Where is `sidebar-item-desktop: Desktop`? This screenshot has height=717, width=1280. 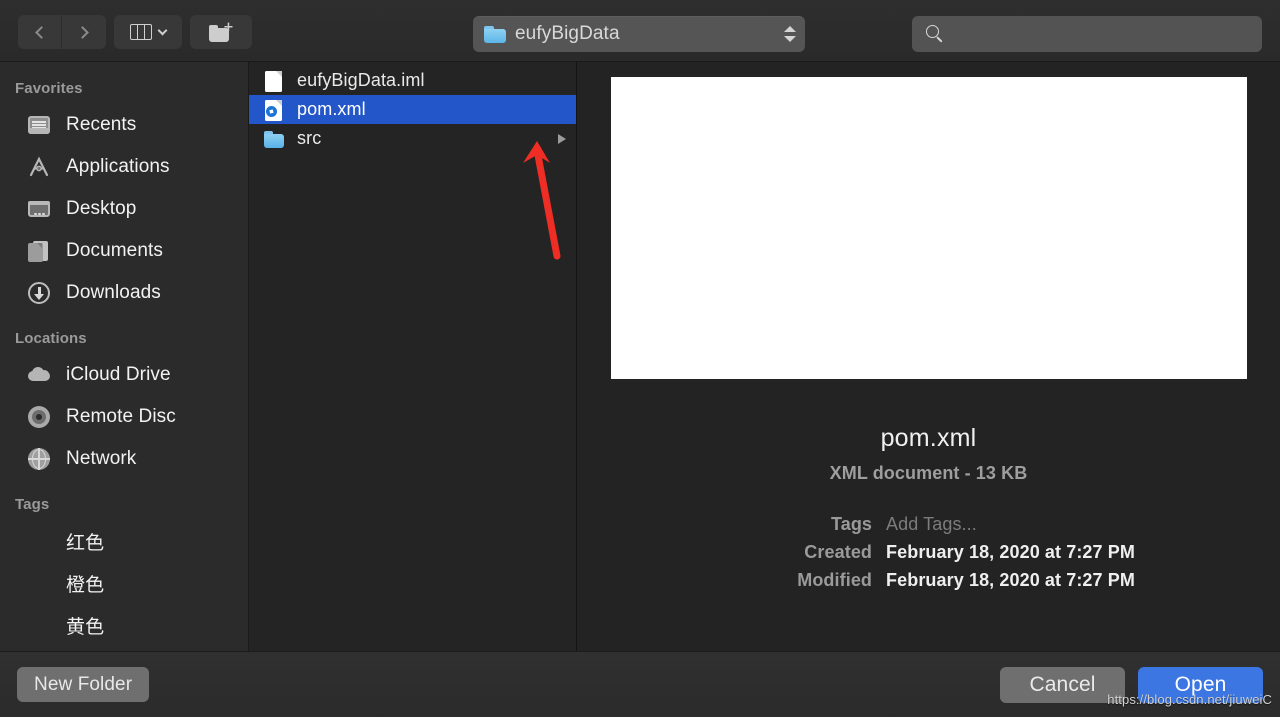
sidebar-item-desktop: Desktop is located at coordinates (124, 209).